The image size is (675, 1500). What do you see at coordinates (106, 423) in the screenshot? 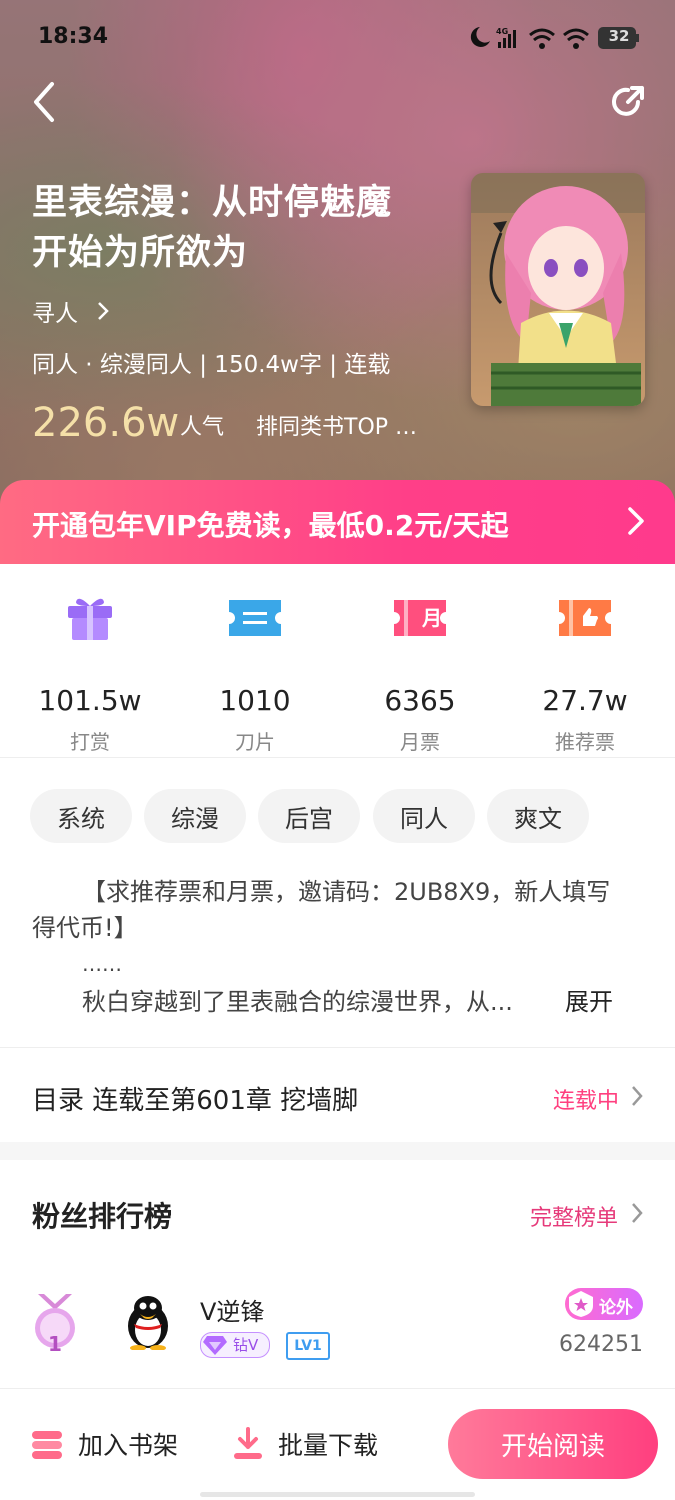
I see `popularity-value: 226.6w` at bounding box center [106, 423].